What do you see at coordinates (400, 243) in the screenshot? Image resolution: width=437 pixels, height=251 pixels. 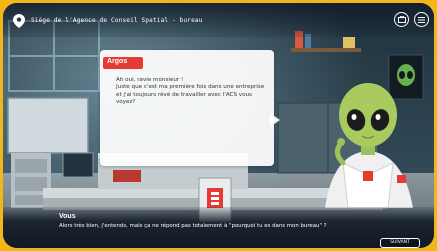 I see `next-button: SUIVANT` at bounding box center [400, 243].